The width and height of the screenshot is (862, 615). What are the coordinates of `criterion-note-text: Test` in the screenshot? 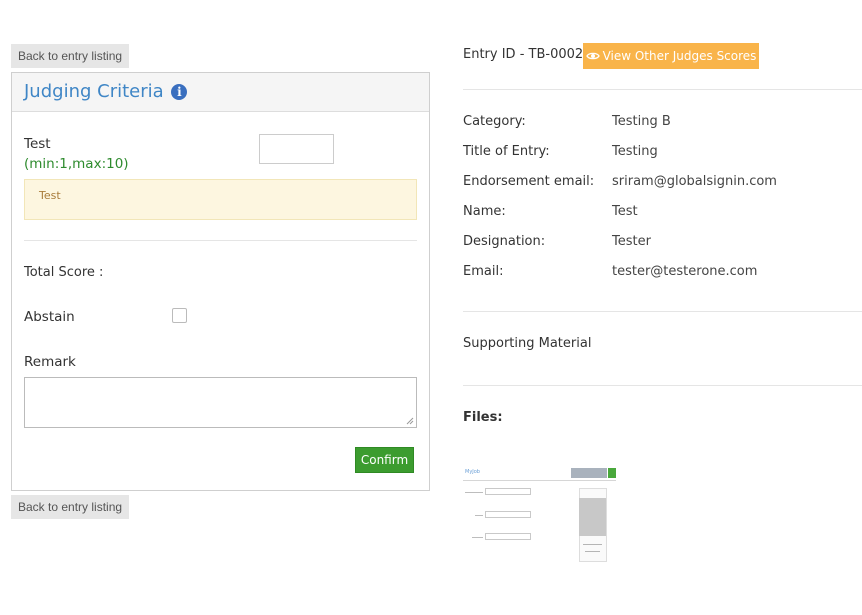 It's located at (50, 195).